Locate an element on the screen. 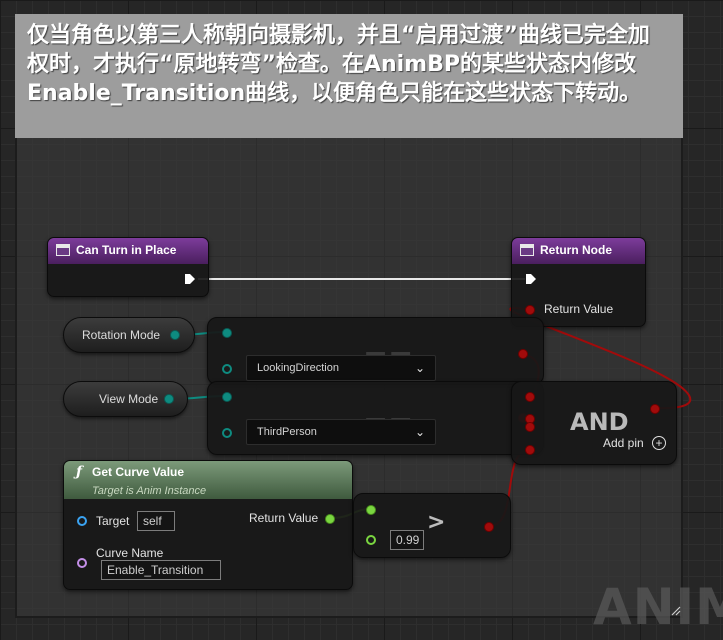  function-entry-icon is located at coordinates (63, 250).